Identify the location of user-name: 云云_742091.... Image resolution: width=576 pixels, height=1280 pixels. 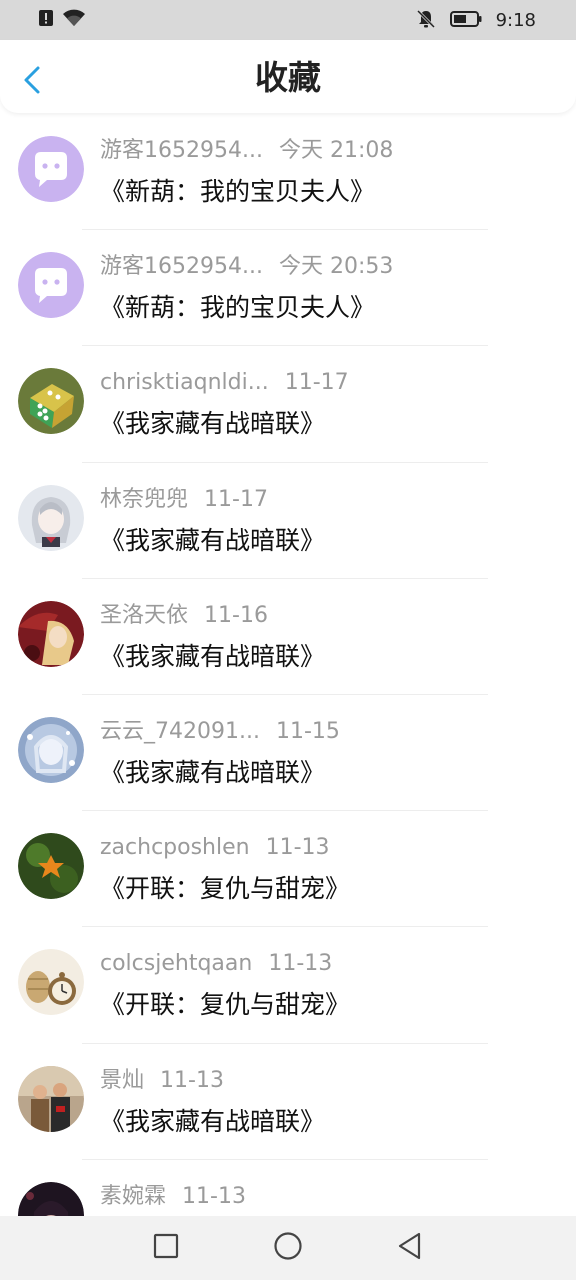
(180, 731).